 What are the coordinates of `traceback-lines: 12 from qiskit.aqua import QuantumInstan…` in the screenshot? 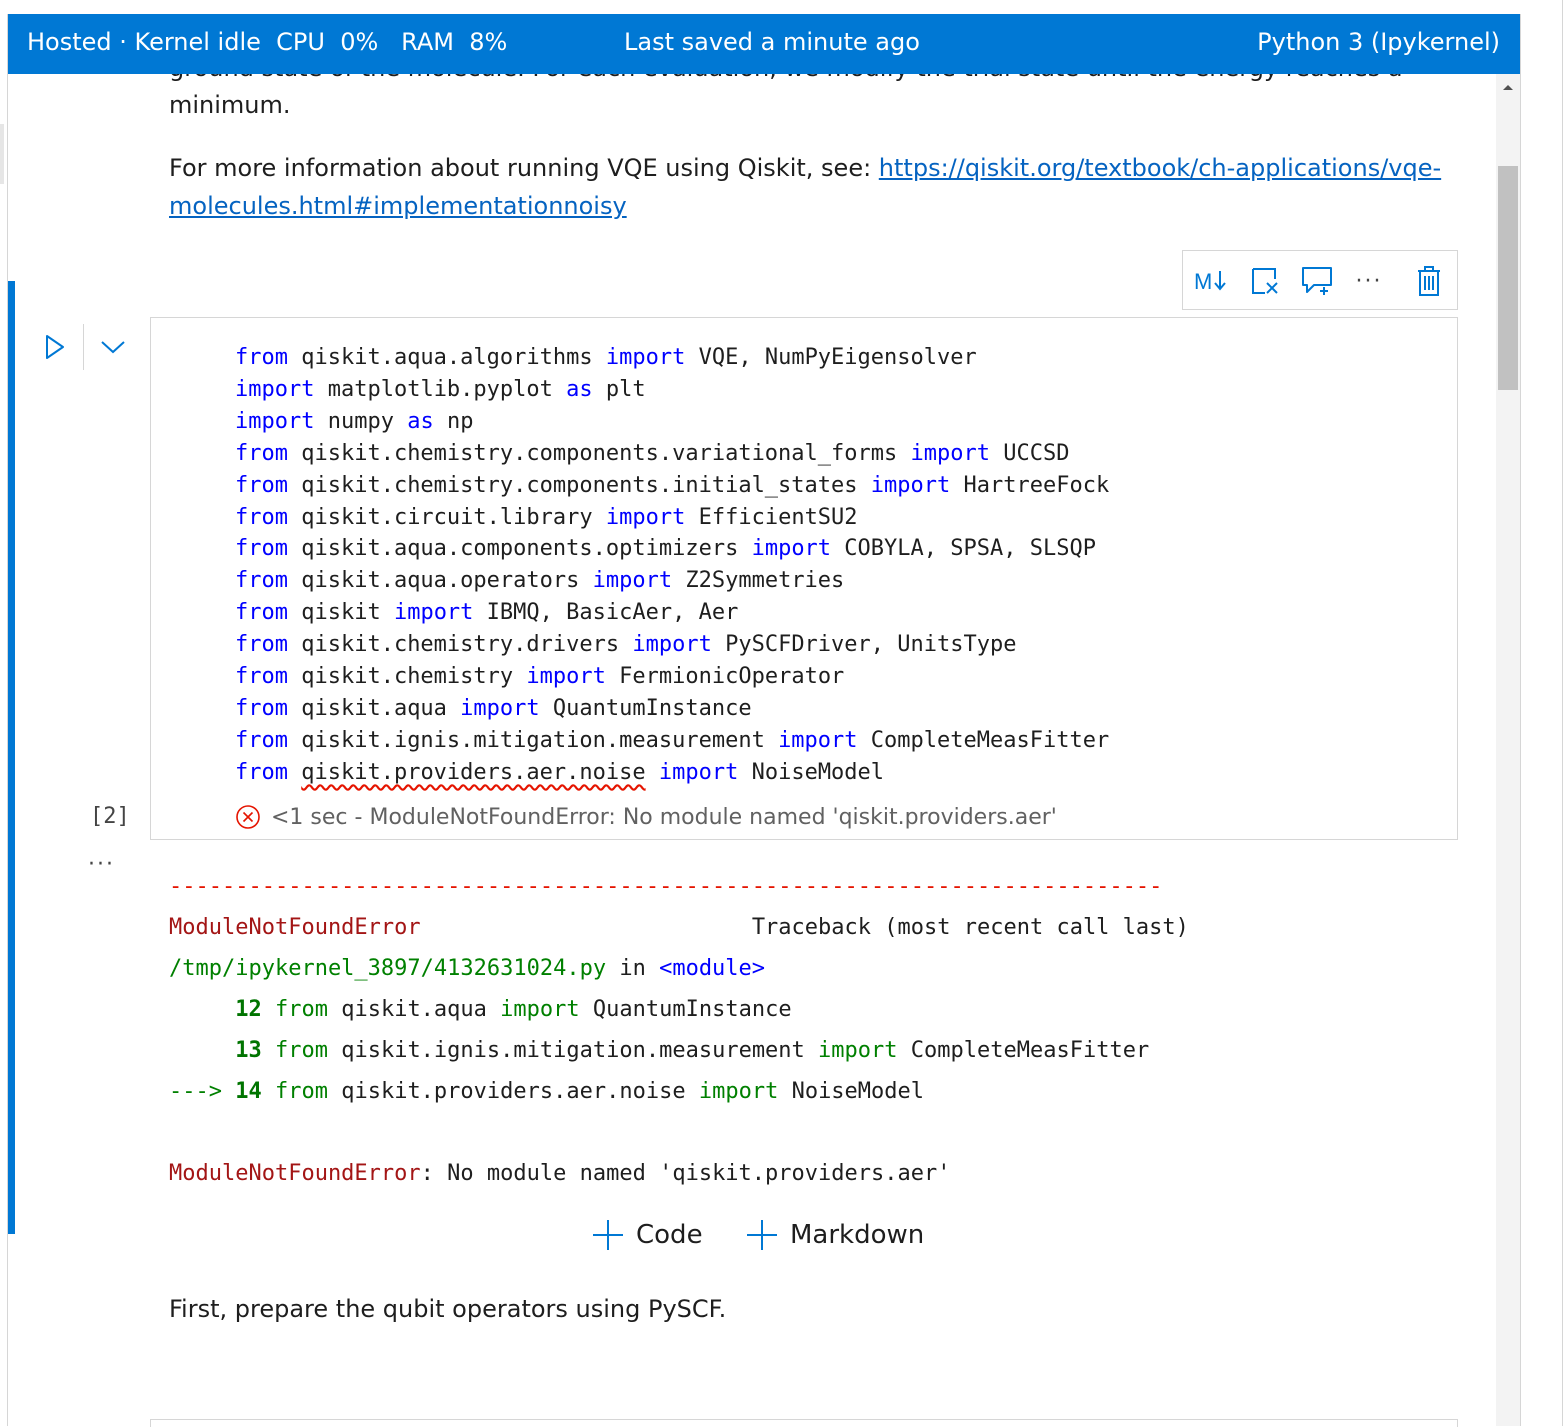 It's located at (679, 1050).